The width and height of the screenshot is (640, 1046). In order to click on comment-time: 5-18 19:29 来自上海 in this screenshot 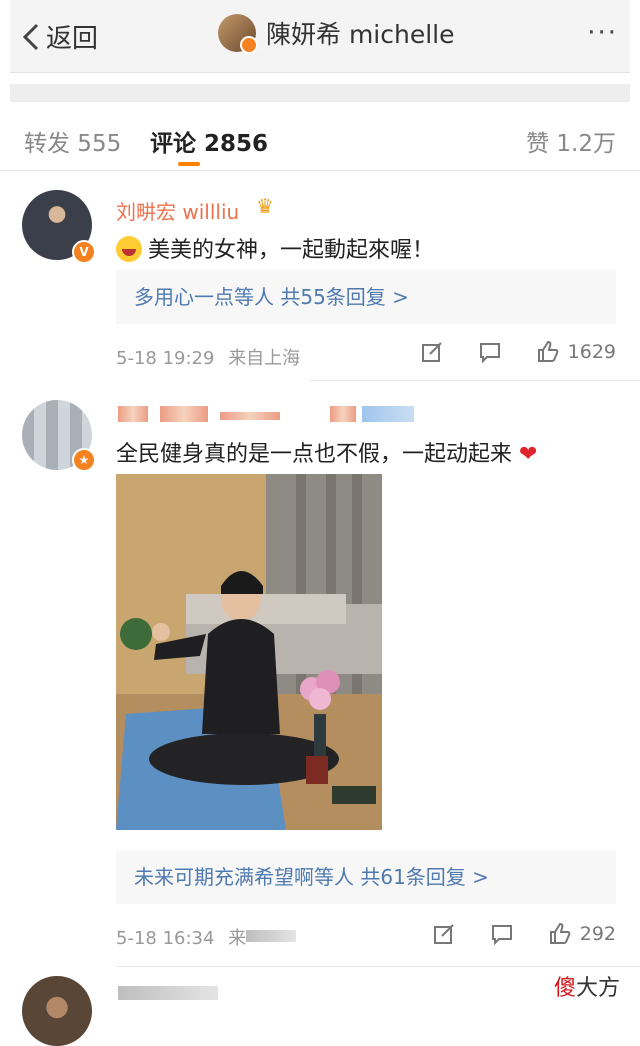, I will do `click(208, 357)`.